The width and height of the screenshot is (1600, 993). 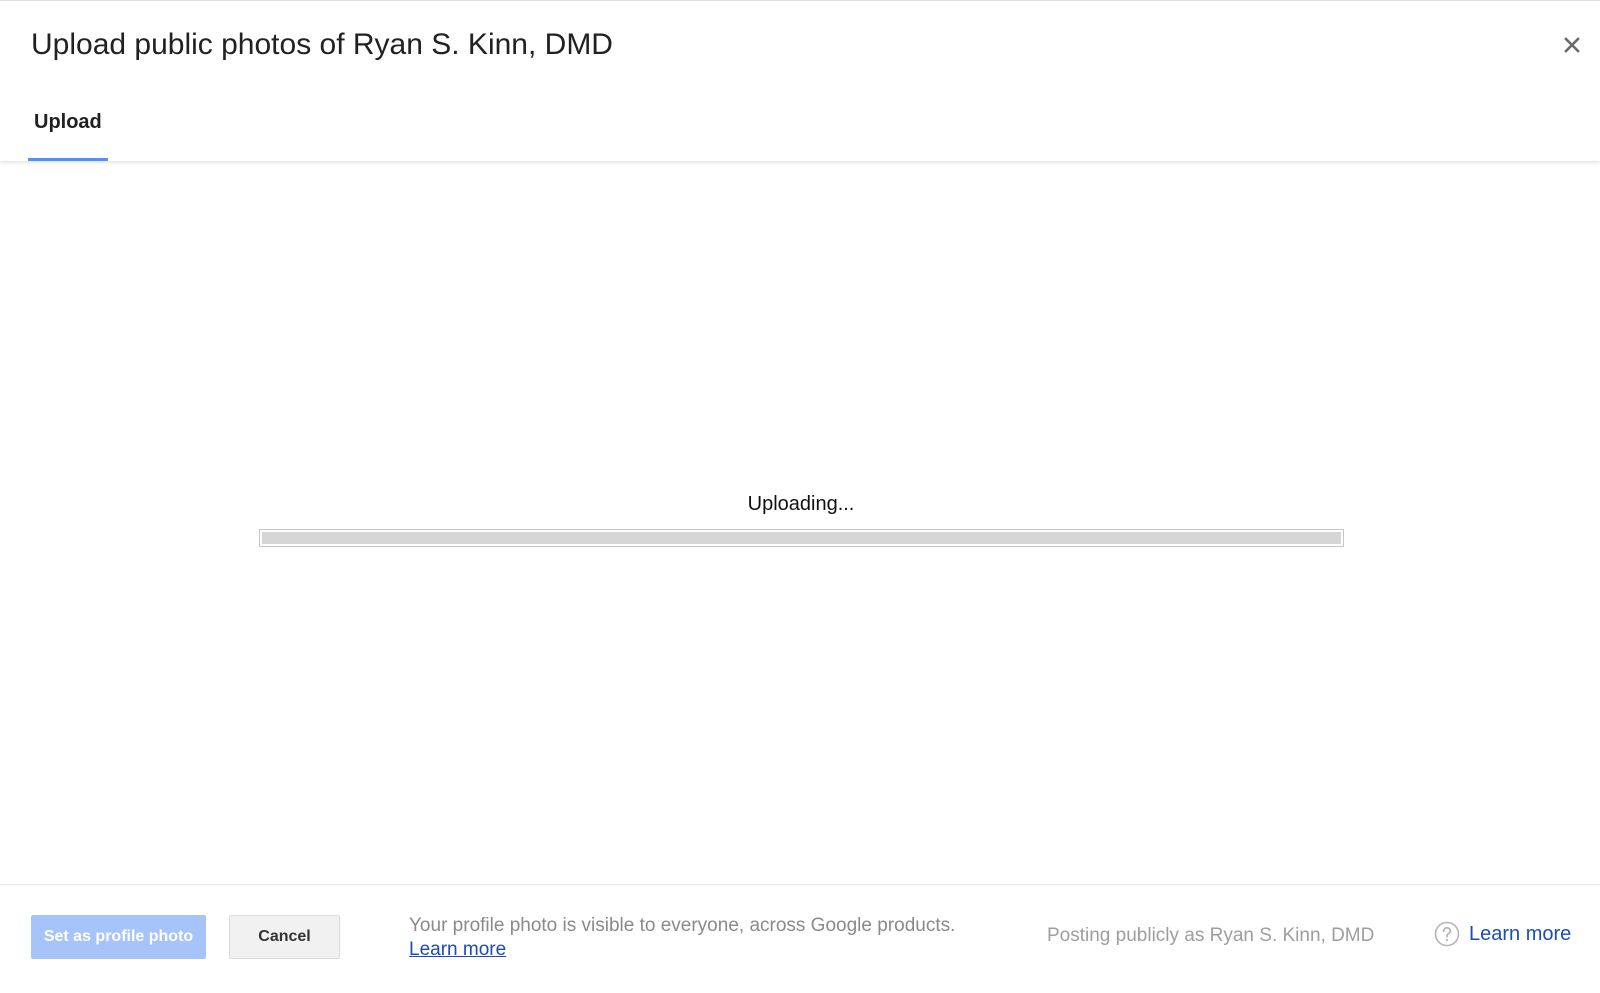 I want to click on help-learn-more-link: Learn more, so click(x=1502, y=934).